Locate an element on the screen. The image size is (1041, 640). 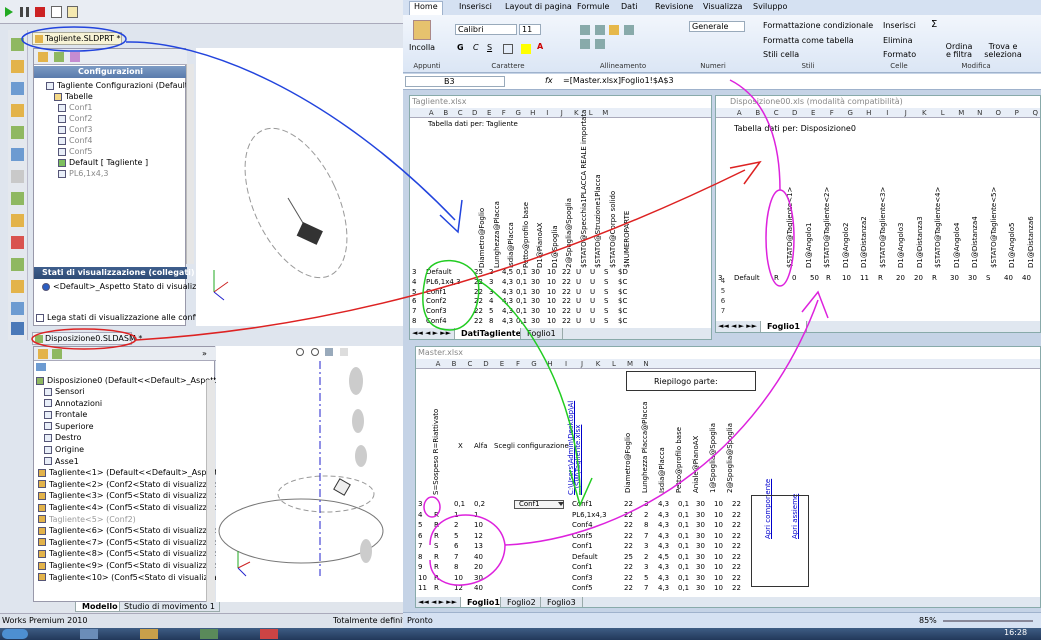
table-cell: 3 is located at coordinates (491, 292).